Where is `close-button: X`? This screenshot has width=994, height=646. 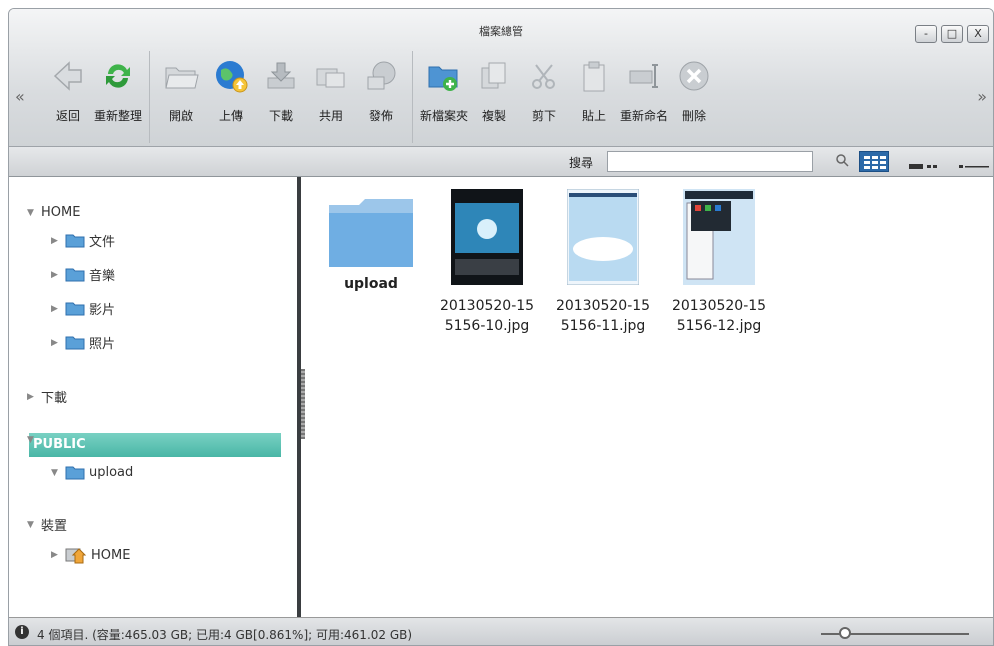 close-button: X is located at coordinates (978, 34).